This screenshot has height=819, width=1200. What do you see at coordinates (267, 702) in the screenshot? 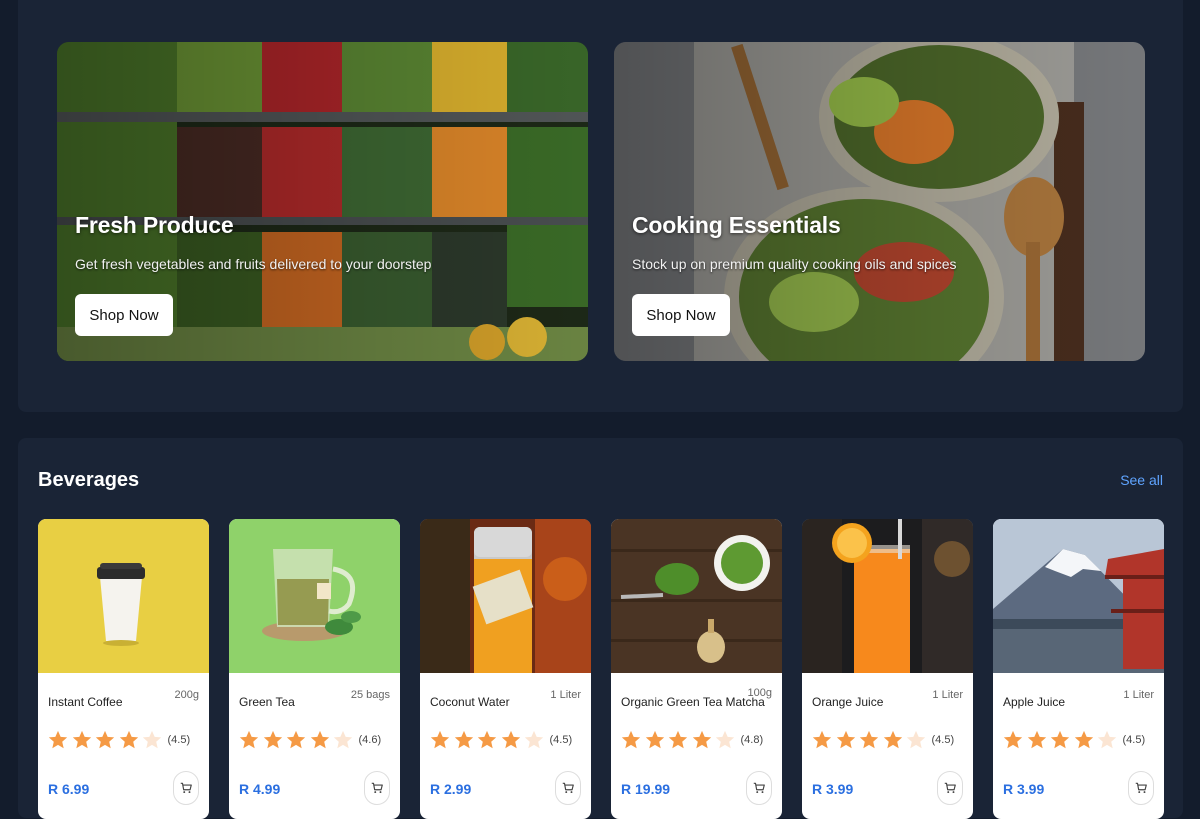
I see `product-name: Green Tea` at bounding box center [267, 702].